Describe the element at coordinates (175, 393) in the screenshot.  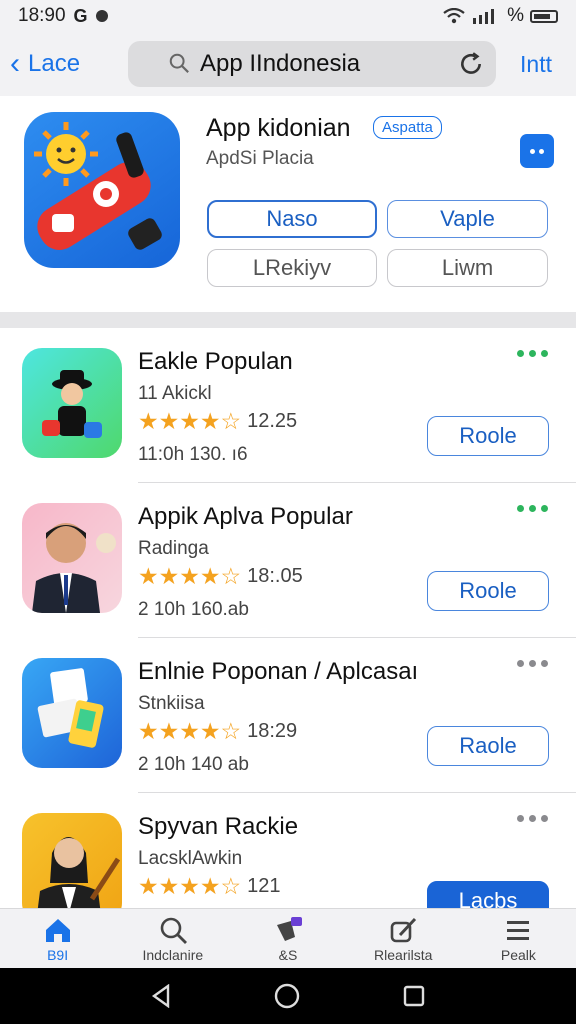
I see `app-subtitle: 11 Akickl` at that location.